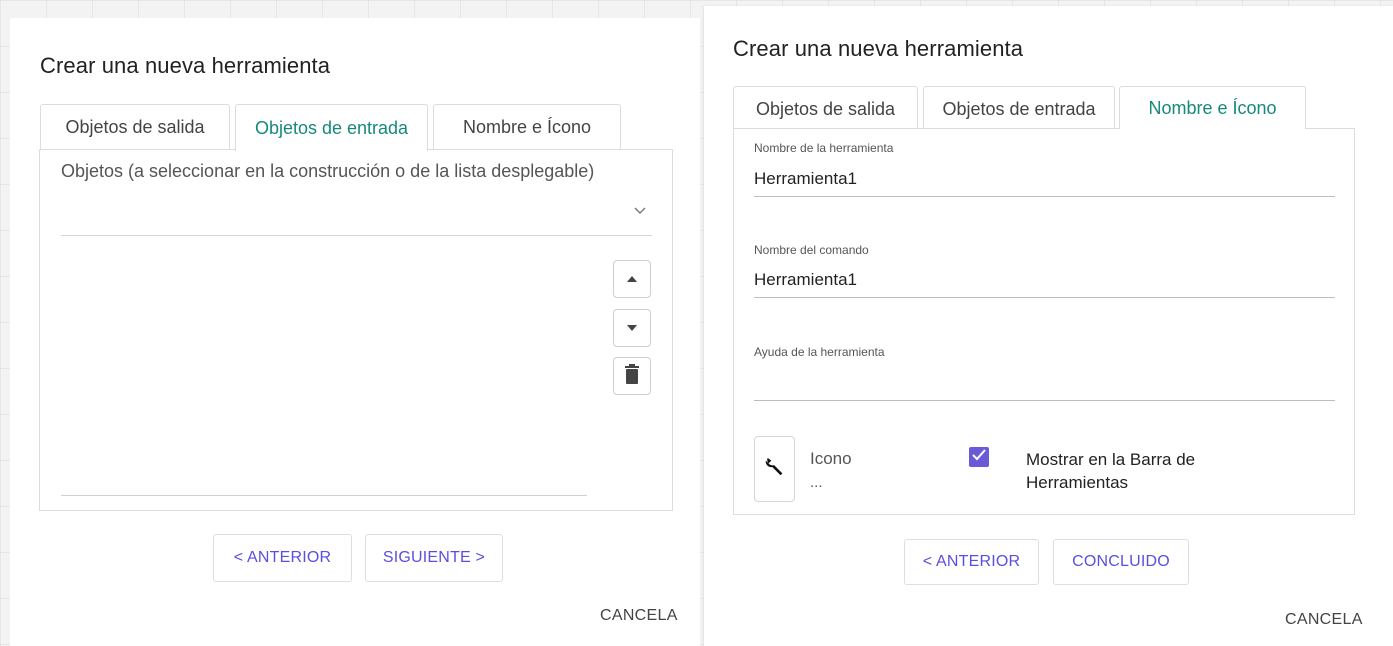 The image size is (1393, 646). I want to click on command-name-field: Herramienta1, so click(1044, 283).